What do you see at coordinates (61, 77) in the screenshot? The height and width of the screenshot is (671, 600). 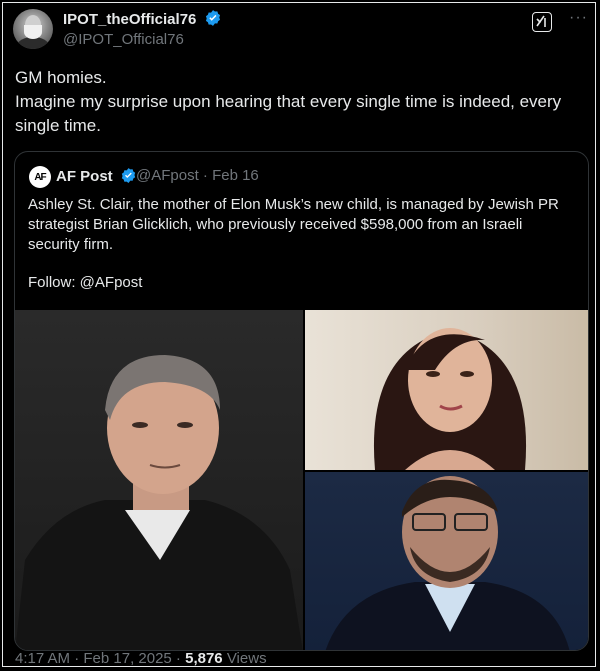 I see `tweet-line-1: GM homies.` at bounding box center [61, 77].